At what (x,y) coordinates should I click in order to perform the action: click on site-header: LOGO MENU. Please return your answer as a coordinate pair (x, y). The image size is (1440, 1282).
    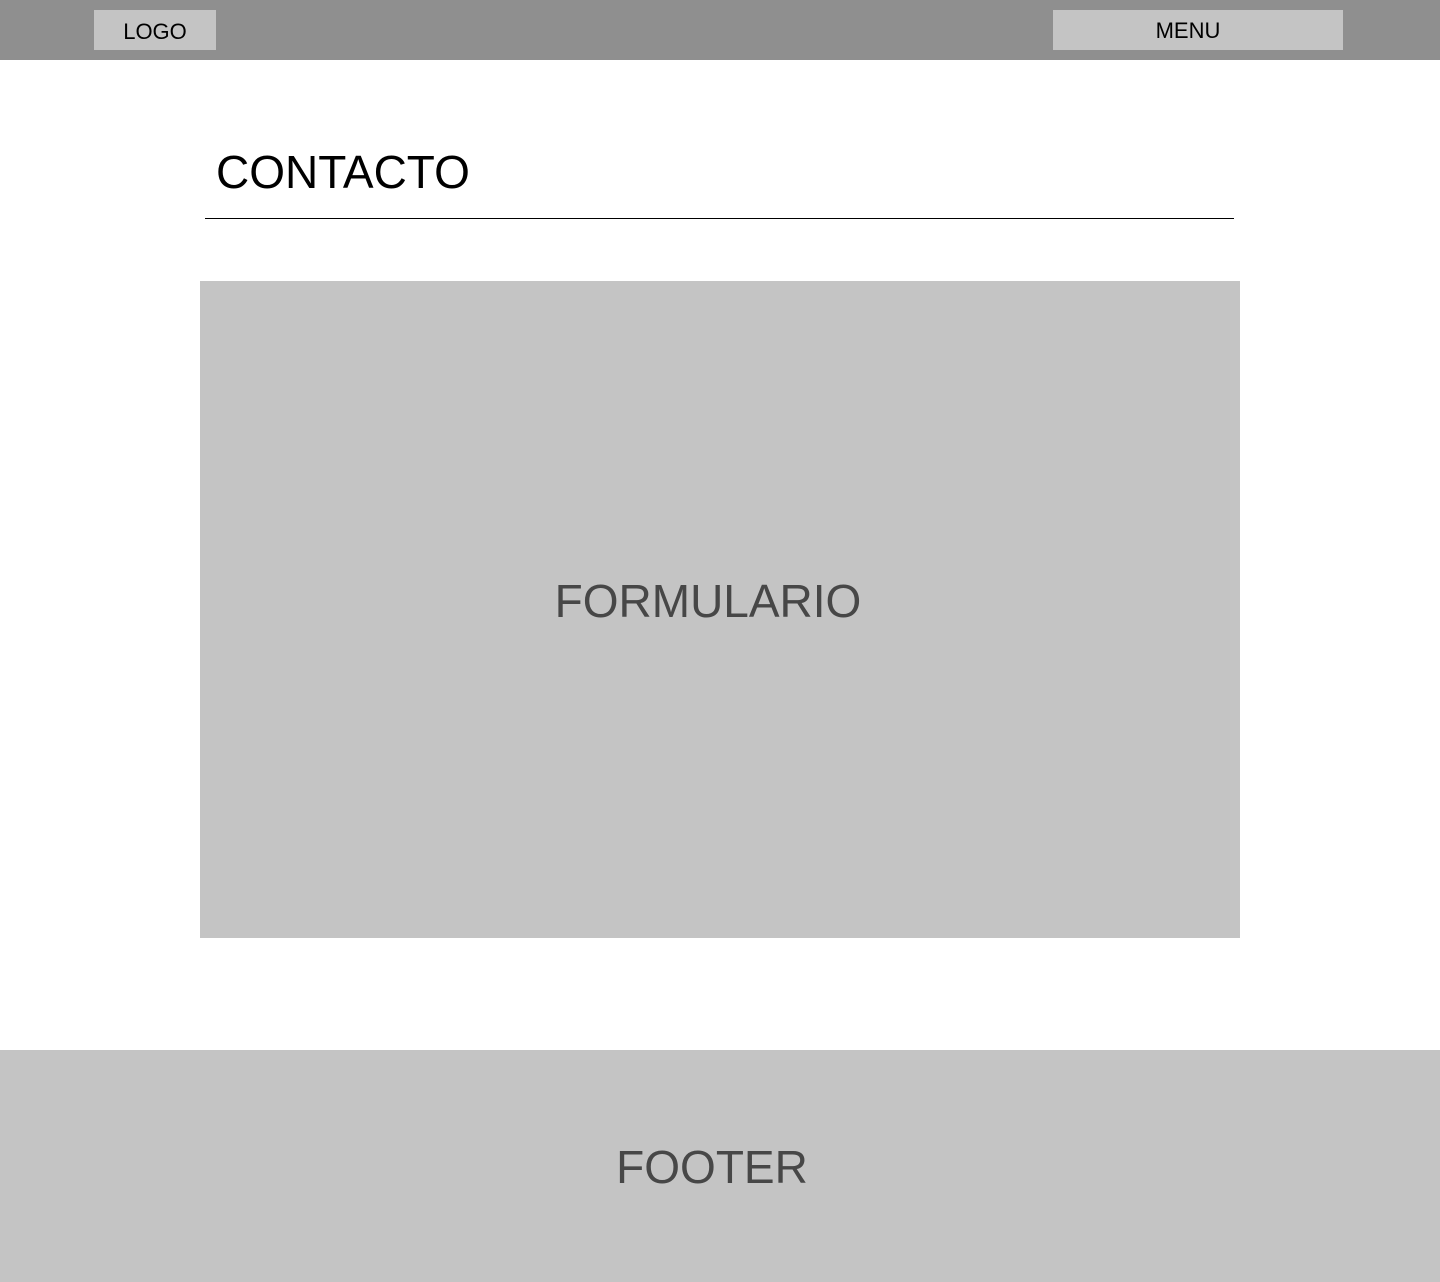
    Looking at the image, I should click on (720, 30).